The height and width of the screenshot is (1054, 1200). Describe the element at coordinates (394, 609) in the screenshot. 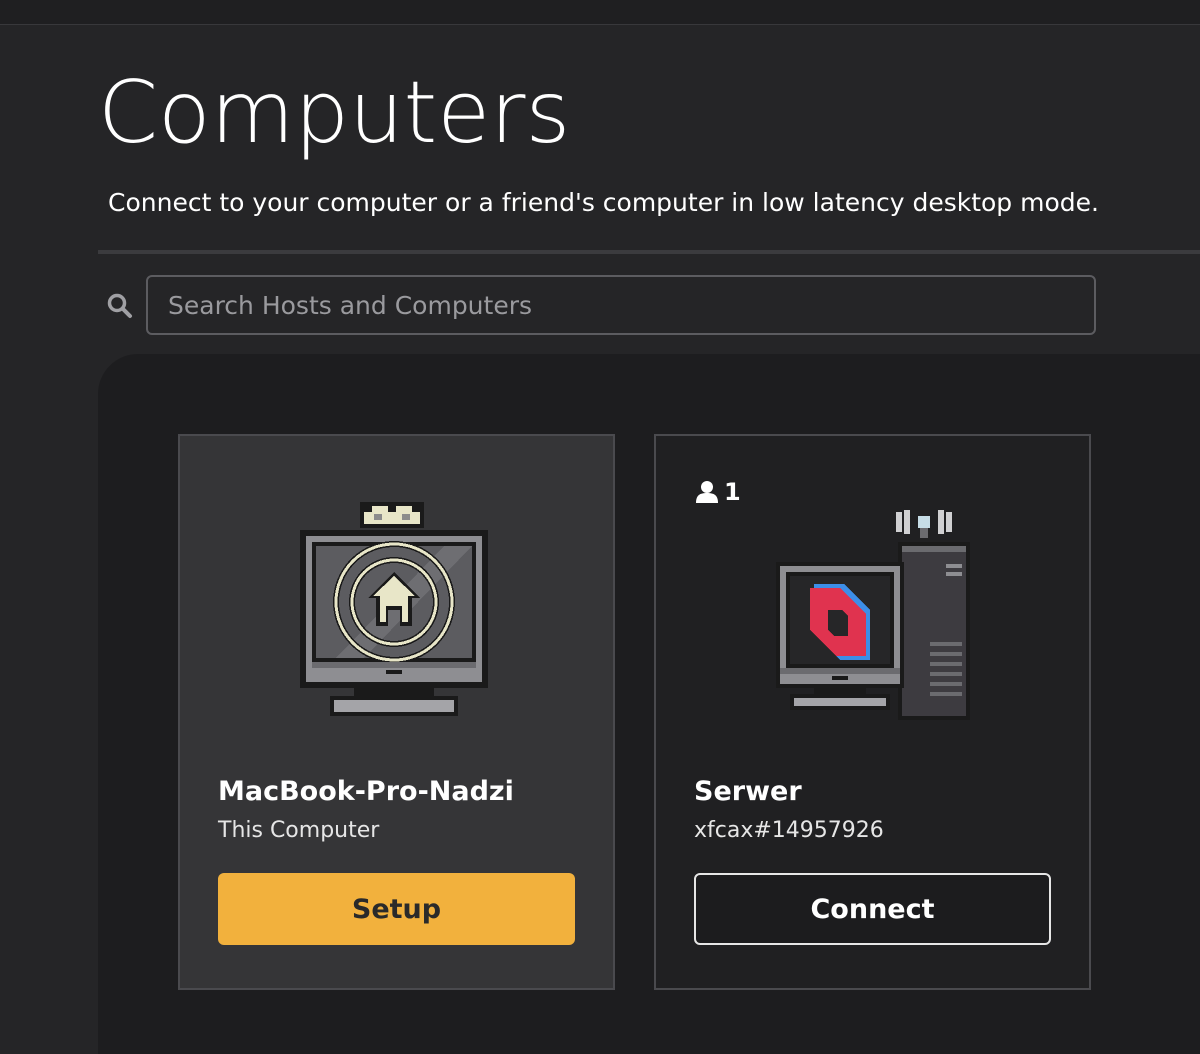

I see `home-monitor-crown-icon` at that location.